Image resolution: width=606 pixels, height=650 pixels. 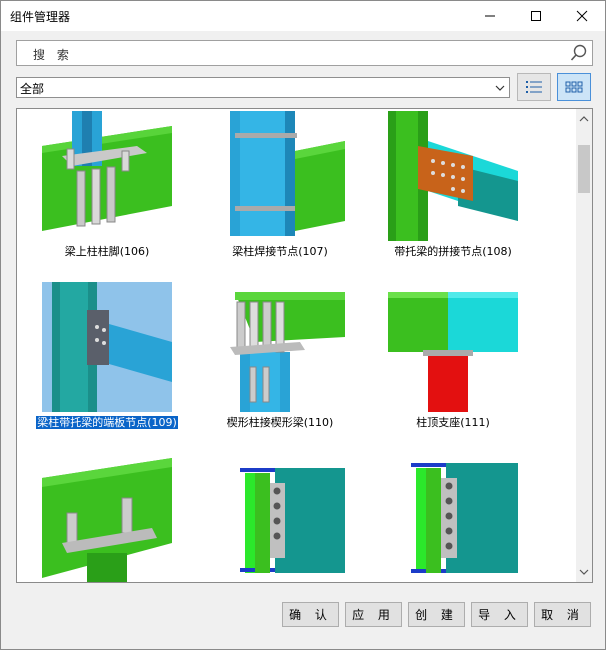 I want to click on web-plate-connection-thumbnail, so click(x=464, y=518).